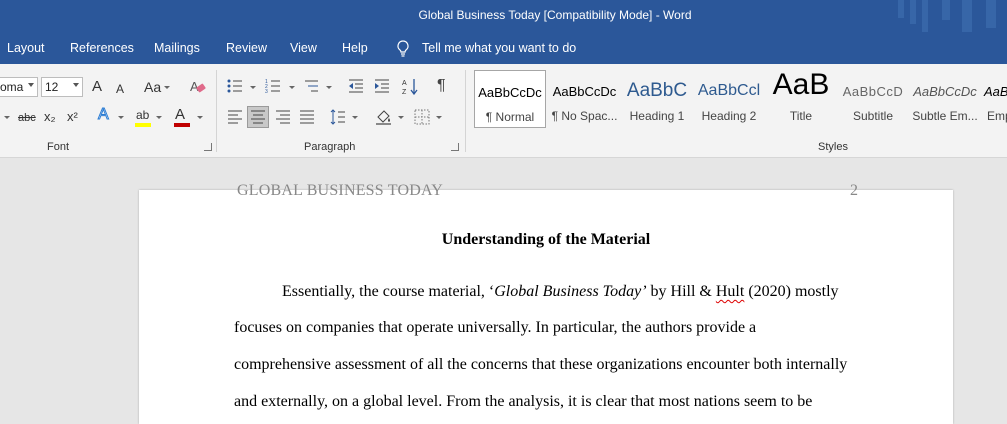 The image size is (1007, 424). What do you see at coordinates (50, 117) in the screenshot?
I see `subscript-button: x₂` at bounding box center [50, 117].